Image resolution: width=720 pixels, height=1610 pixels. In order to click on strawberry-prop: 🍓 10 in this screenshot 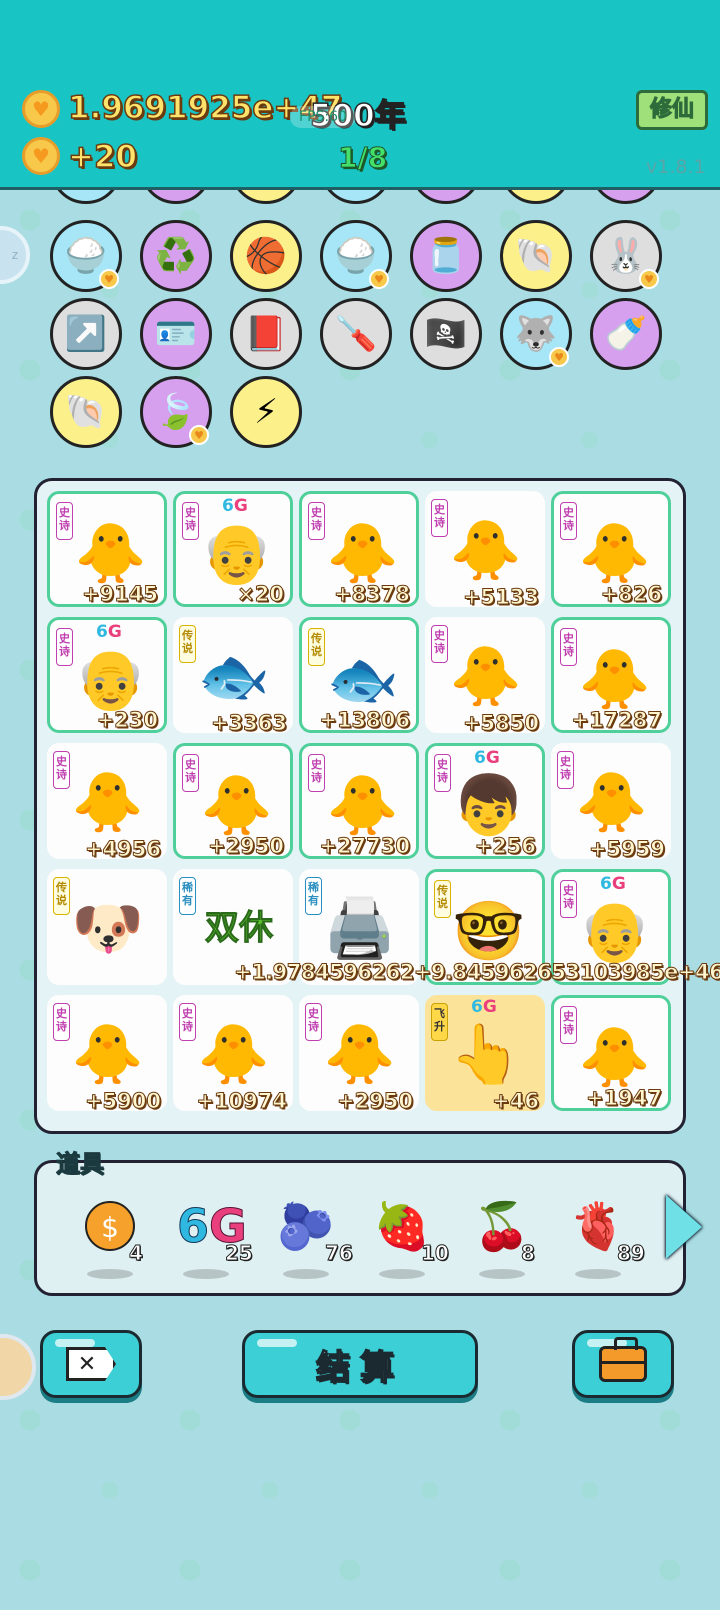, I will do `click(409, 1238)`.